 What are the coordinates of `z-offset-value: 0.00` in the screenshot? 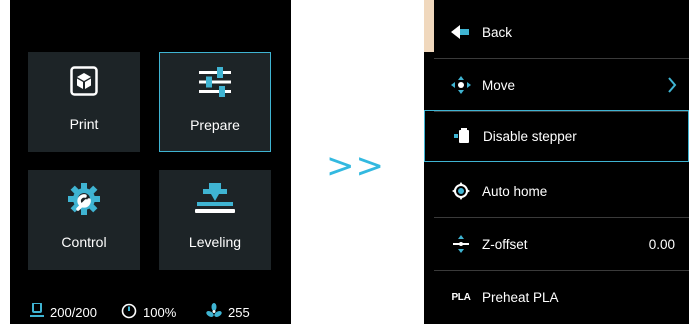 It's located at (661, 244).